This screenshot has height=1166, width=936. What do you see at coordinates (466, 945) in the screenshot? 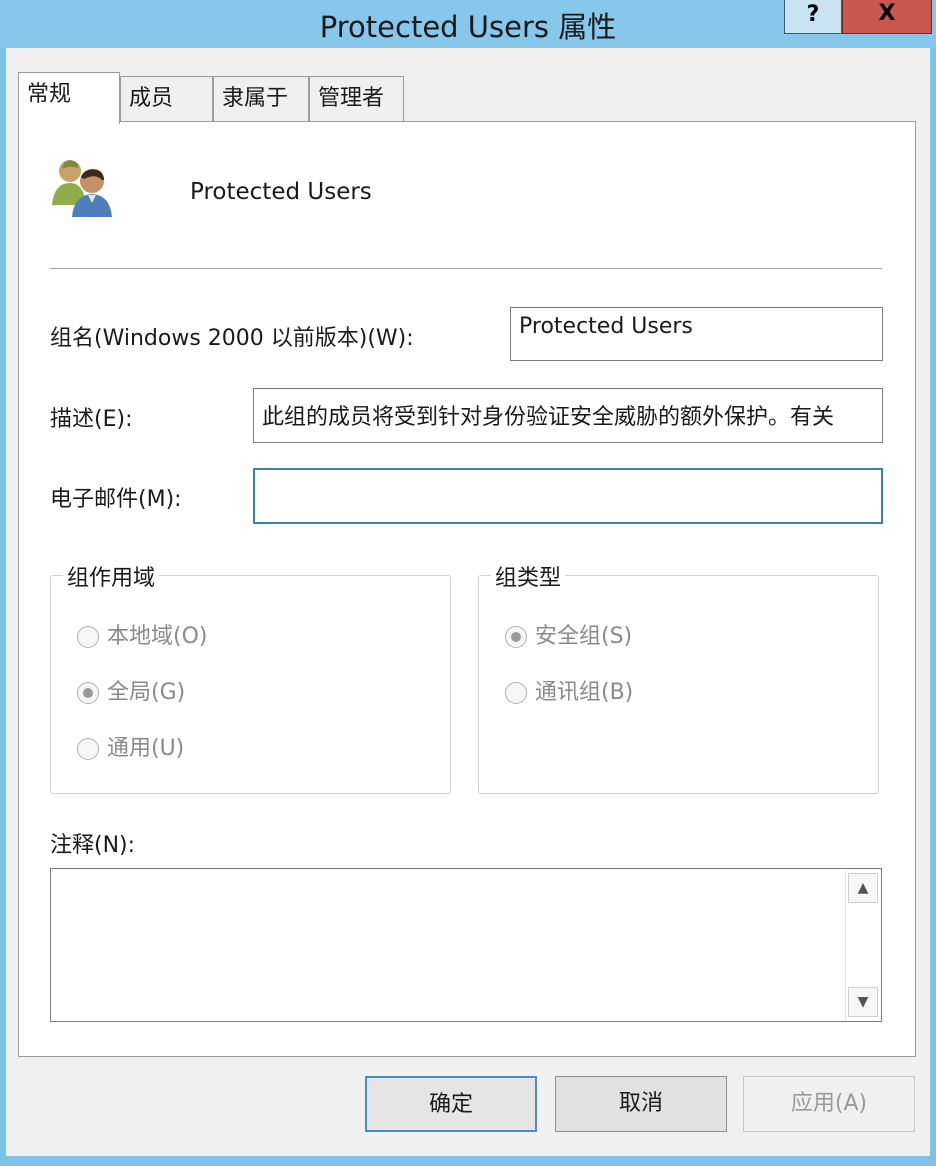
I see `notes-textarea: ▲ ▼` at bounding box center [466, 945].